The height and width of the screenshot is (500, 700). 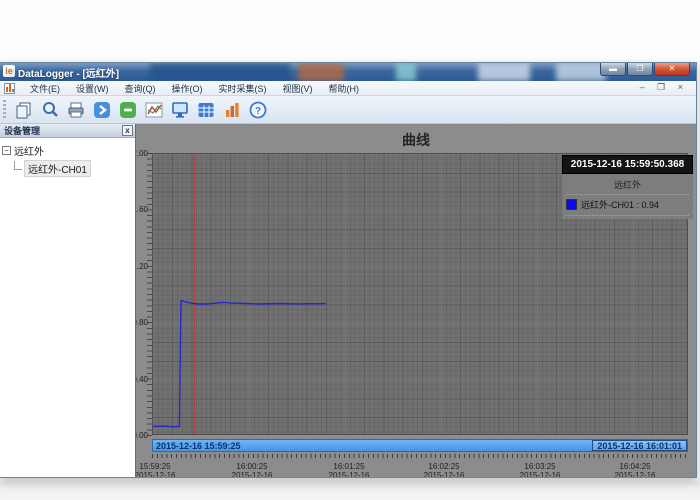 What do you see at coordinates (540, 469) in the screenshot?
I see `x-tick-label: 16:03:25 2015-12-16` at bounding box center [540, 469].